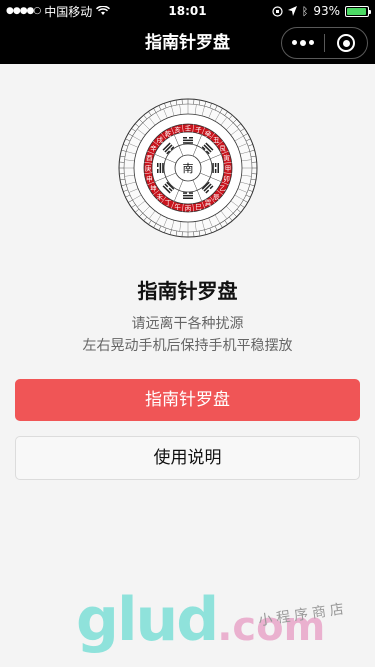  I want to click on compass-ring-label: 丙, so click(188, 209).